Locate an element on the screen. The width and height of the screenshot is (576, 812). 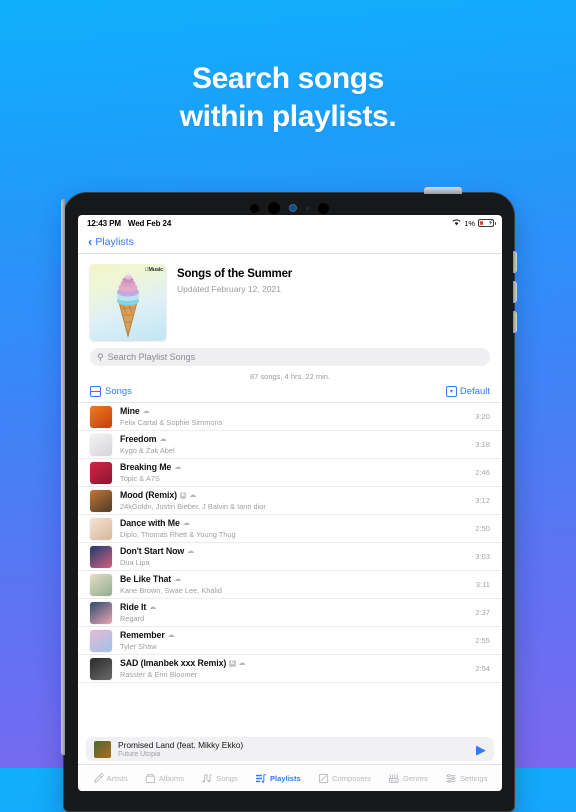
song-title: Breaking Me is located at coordinates (146, 467).